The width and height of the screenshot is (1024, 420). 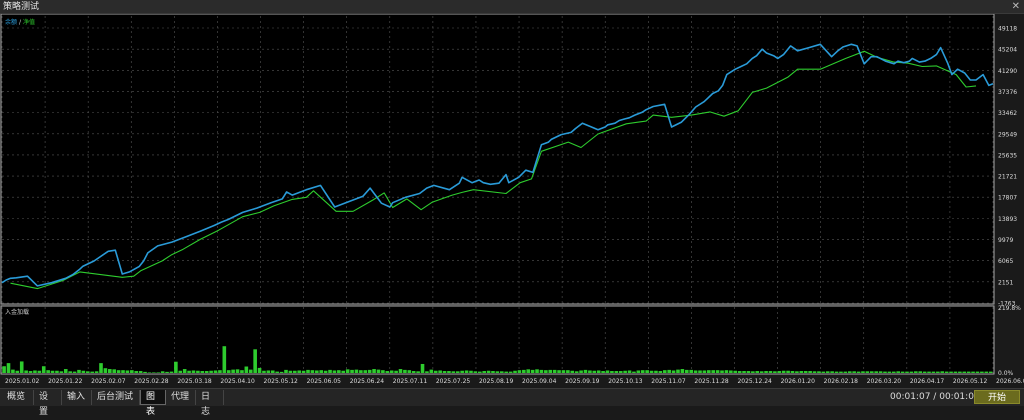 What do you see at coordinates (997, 397) in the screenshot?
I see `start-button: 开始` at bounding box center [997, 397].